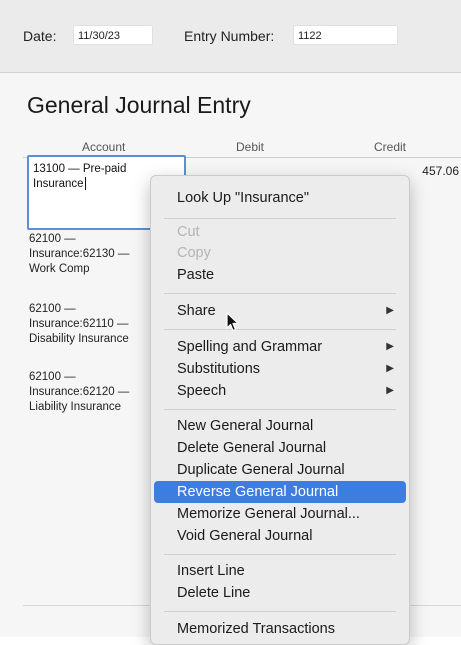  I want to click on menu-item-label: New General Journal, so click(245, 426).